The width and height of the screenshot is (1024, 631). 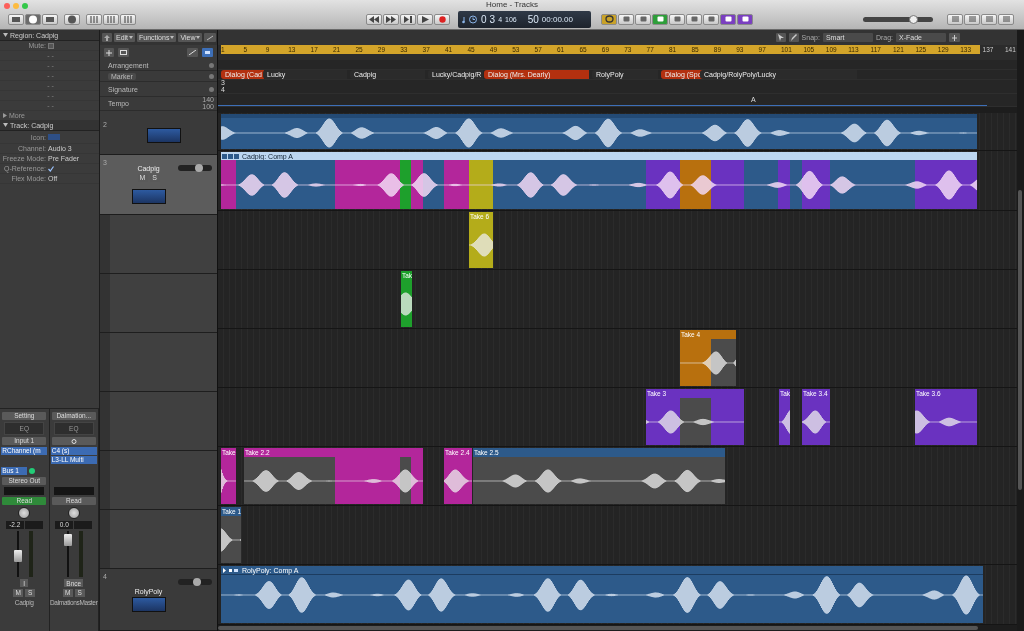 I want to click on folder-button, so click(x=123, y=52).